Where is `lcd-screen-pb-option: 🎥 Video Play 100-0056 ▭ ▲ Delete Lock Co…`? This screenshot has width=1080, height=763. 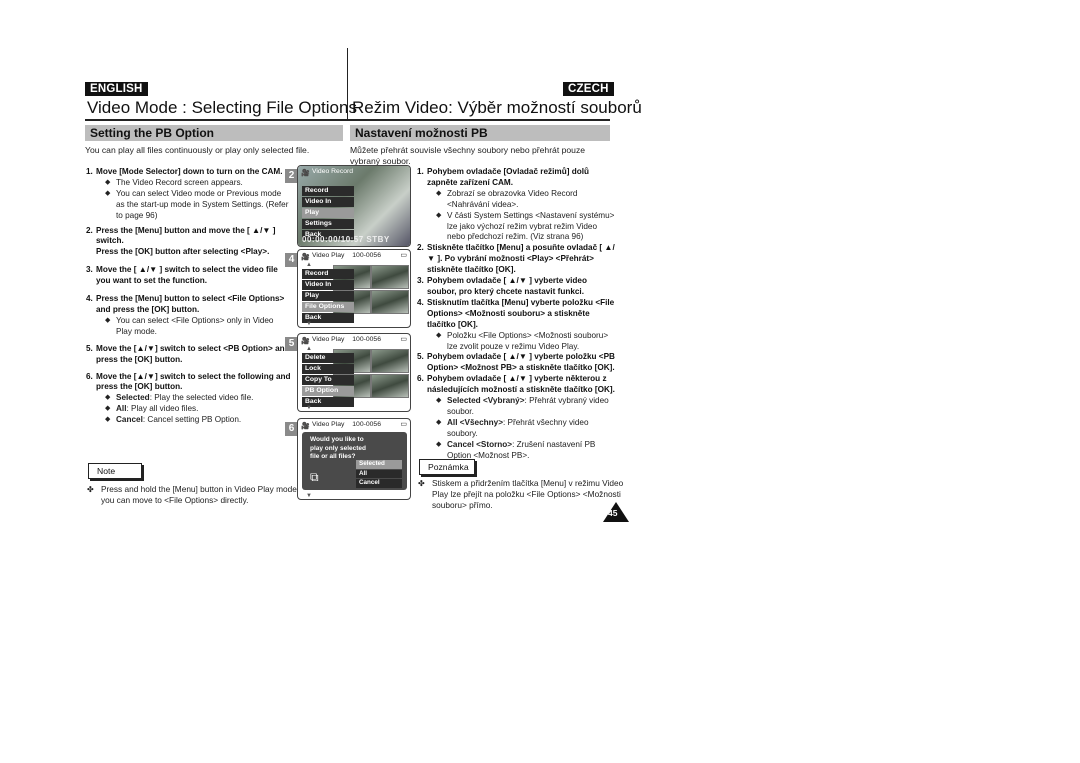 lcd-screen-pb-option: 🎥 Video Play 100-0056 ▭ ▲ Delete Lock Co… is located at coordinates (354, 372).